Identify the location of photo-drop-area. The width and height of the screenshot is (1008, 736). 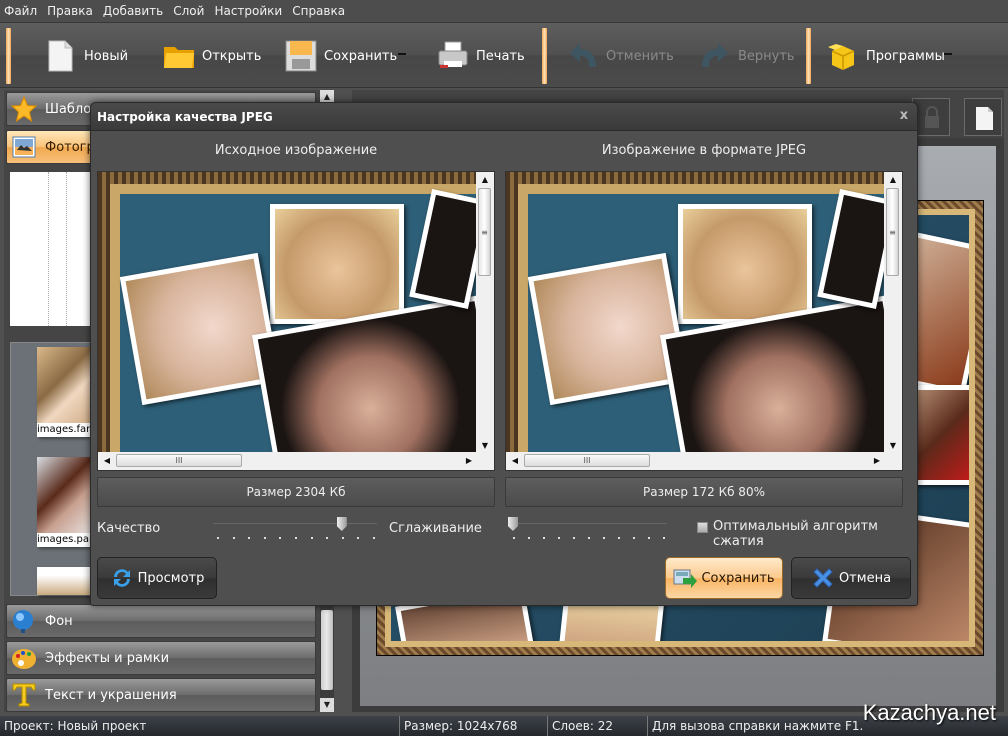
(55, 249).